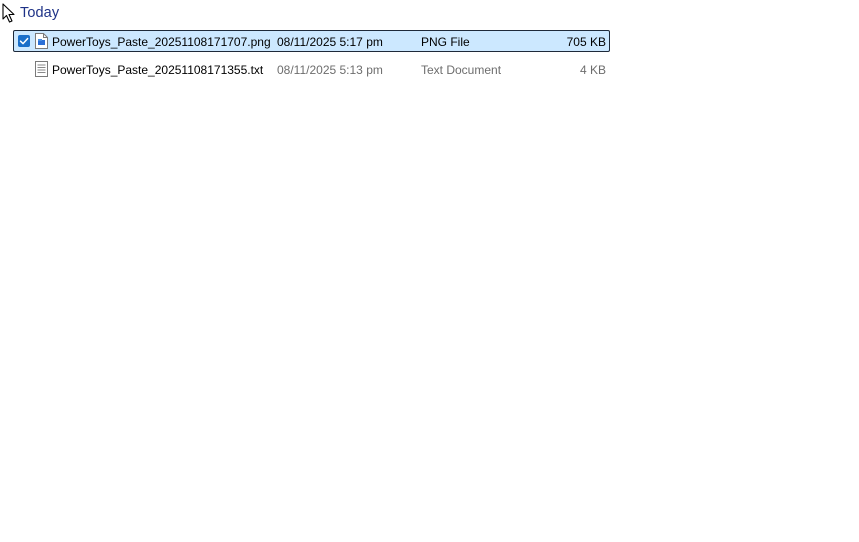  What do you see at coordinates (8, 13) in the screenshot?
I see `mouse-cursor-icon` at bounding box center [8, 13].